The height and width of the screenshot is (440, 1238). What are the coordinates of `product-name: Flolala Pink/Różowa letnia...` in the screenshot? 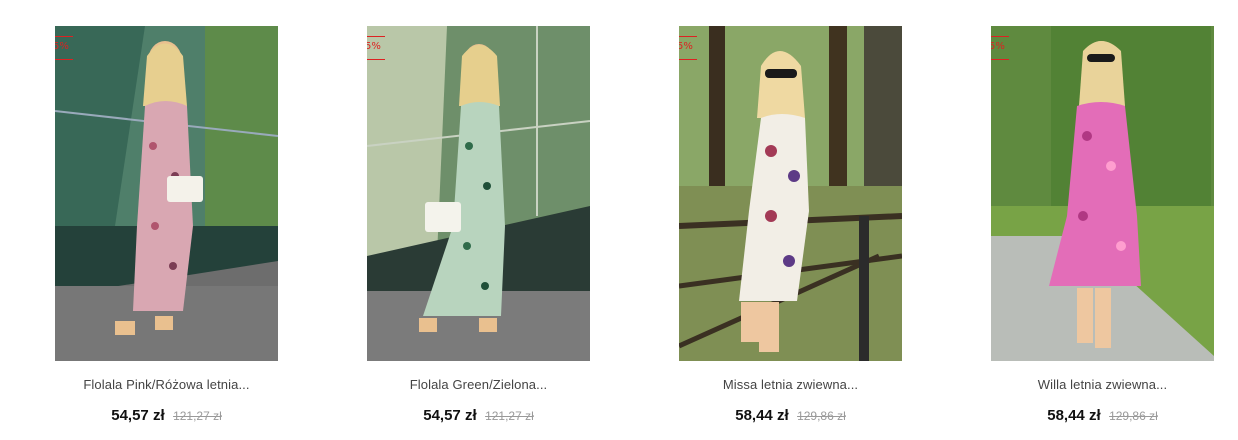 It's located at (166, 384).